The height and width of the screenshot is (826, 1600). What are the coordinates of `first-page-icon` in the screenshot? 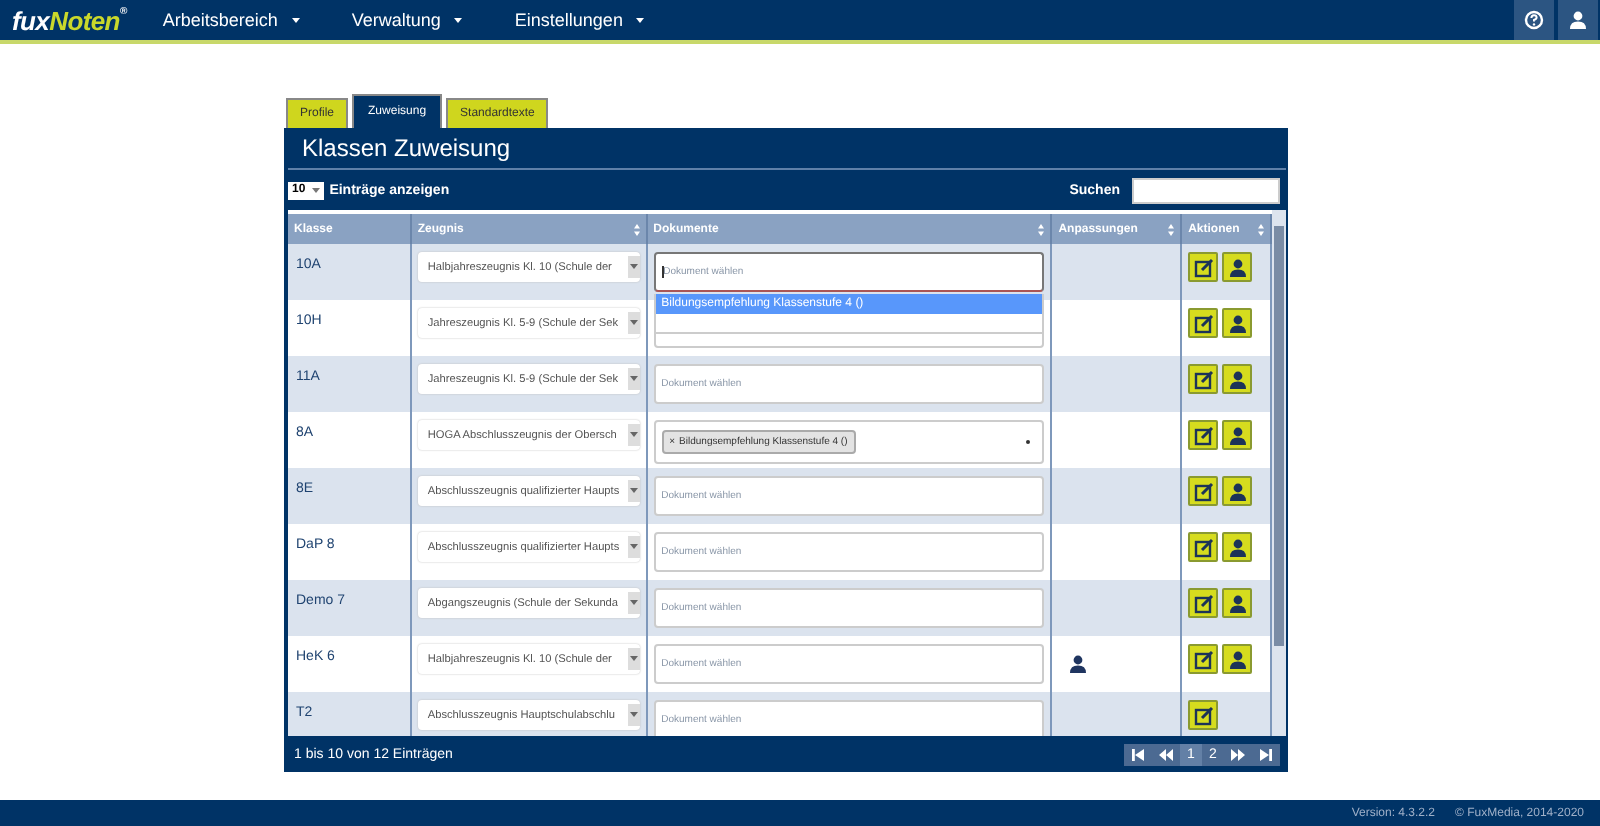 It's located at (1138, 754).